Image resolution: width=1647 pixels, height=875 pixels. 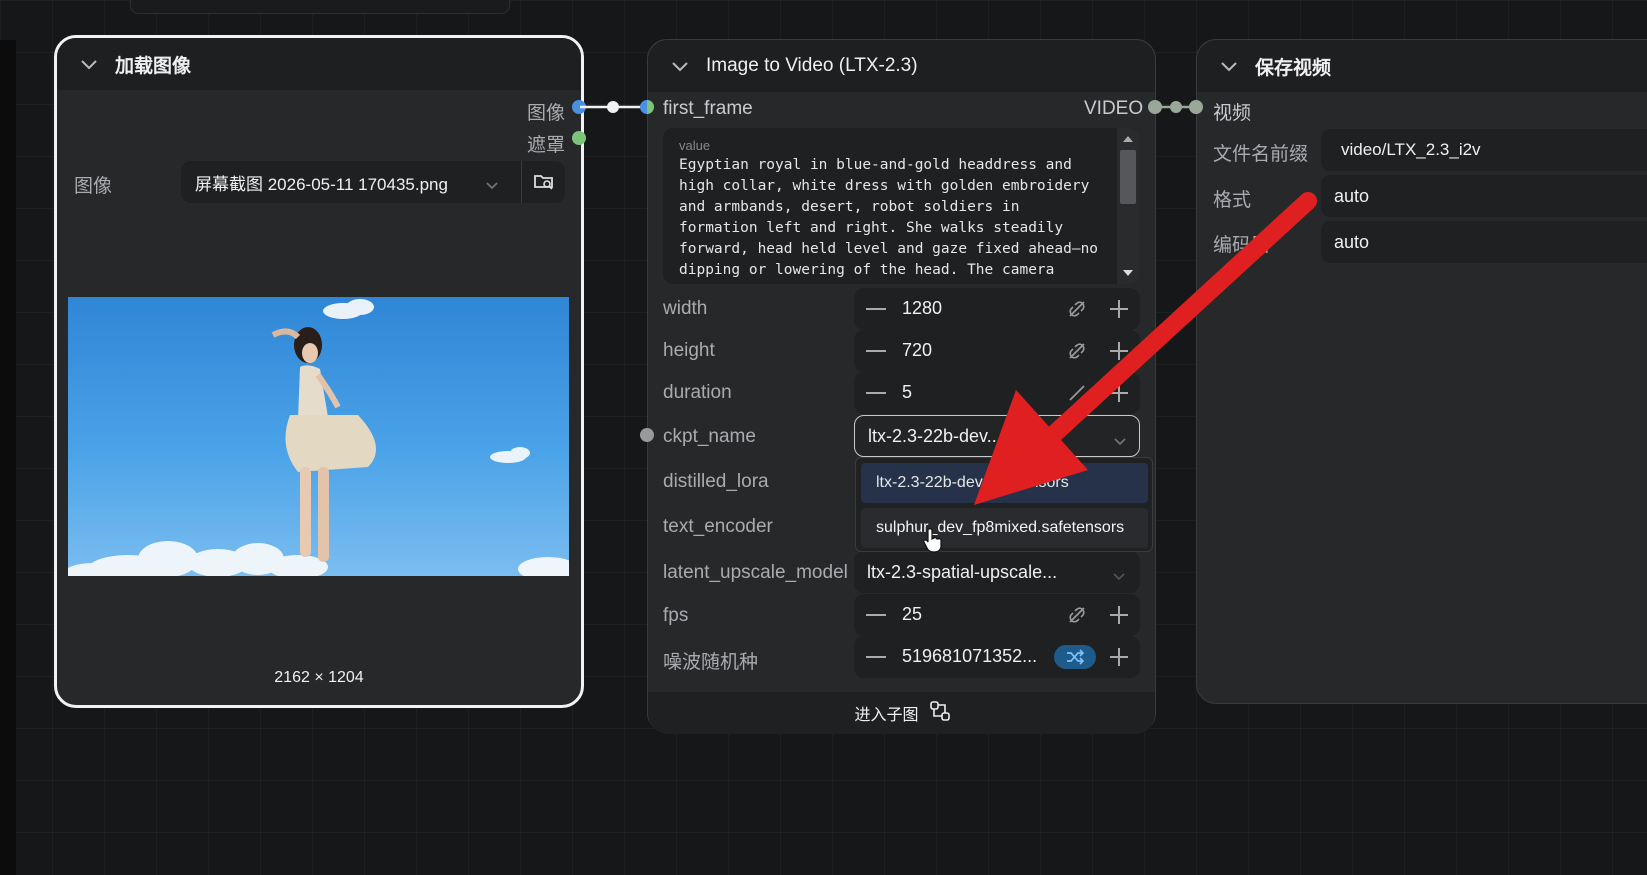 What do you see at coordinates (8, 457) in the screenshot?
I see `left-edge-panel` at bounding box center [8, 457].